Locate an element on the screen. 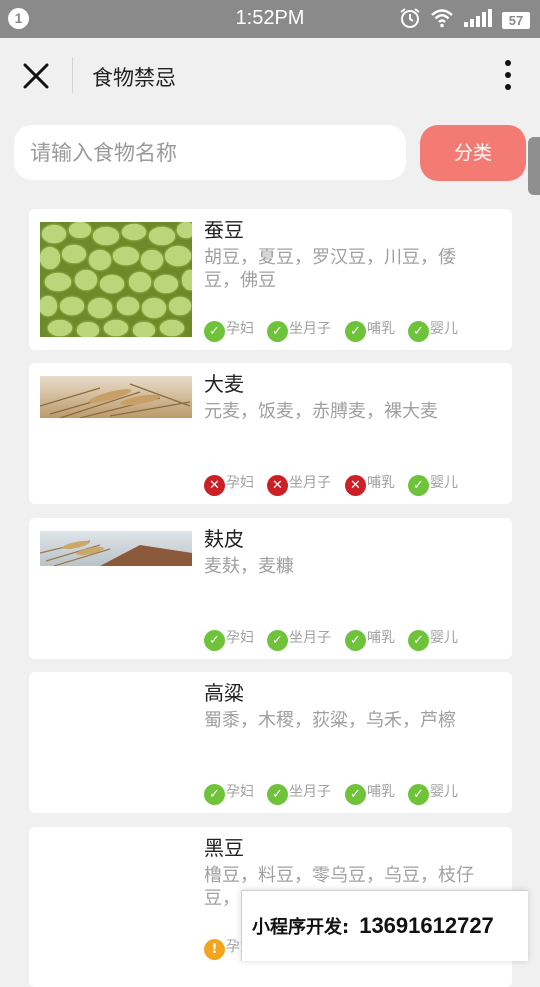  more-options-button is located at coordinates (508, 75).